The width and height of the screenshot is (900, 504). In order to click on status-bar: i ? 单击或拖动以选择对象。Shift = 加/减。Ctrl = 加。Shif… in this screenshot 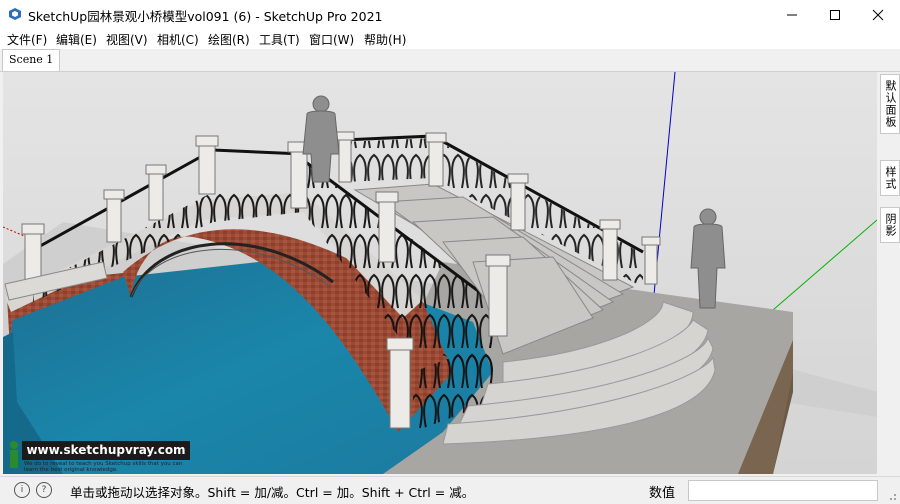, I will do `click(450, 490)`.